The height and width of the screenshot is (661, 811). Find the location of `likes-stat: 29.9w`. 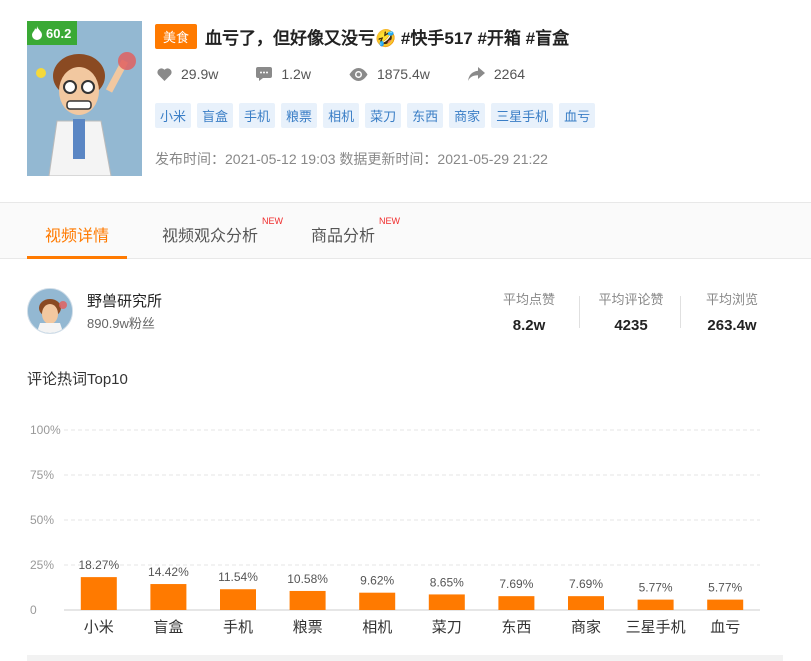

likes-stat: 29.9w is located at coordinates (187, 74).